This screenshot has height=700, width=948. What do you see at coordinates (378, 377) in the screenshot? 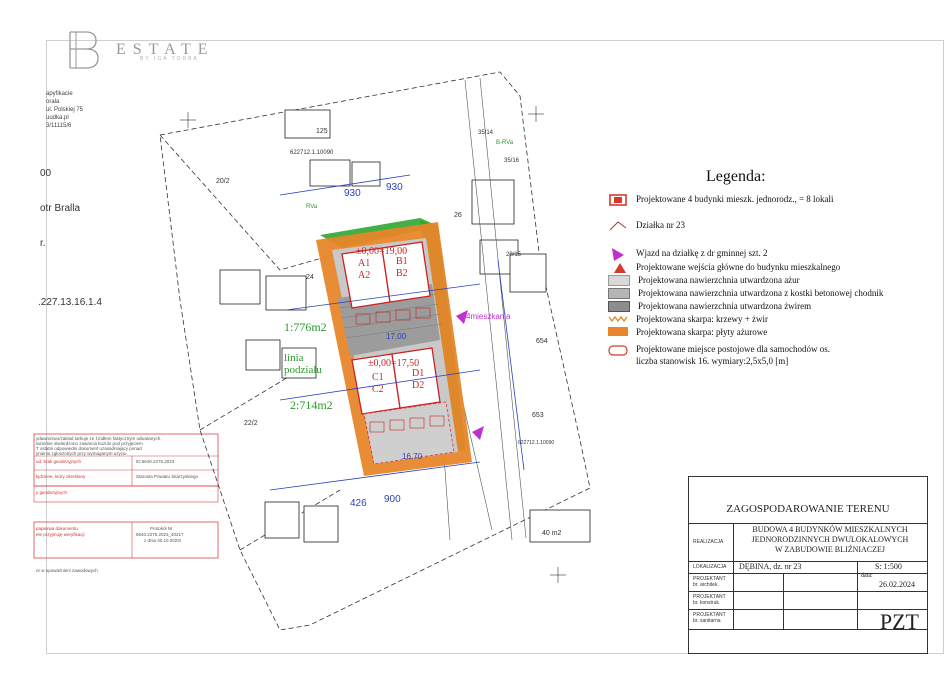
I see `unit-c1-label: C1` at bounding box center [378, 377].